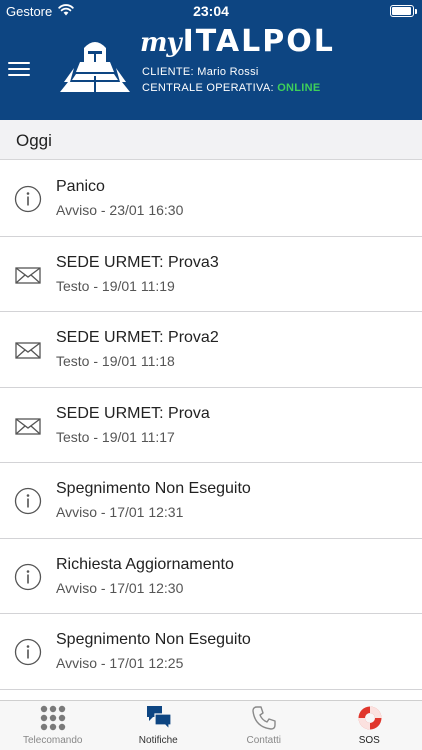  What do you see at coordinates (120, 512) in the screenshot?
I see `notification-subtitle: Avviso - 17/01 12:31` at bounding box center [120, 512].